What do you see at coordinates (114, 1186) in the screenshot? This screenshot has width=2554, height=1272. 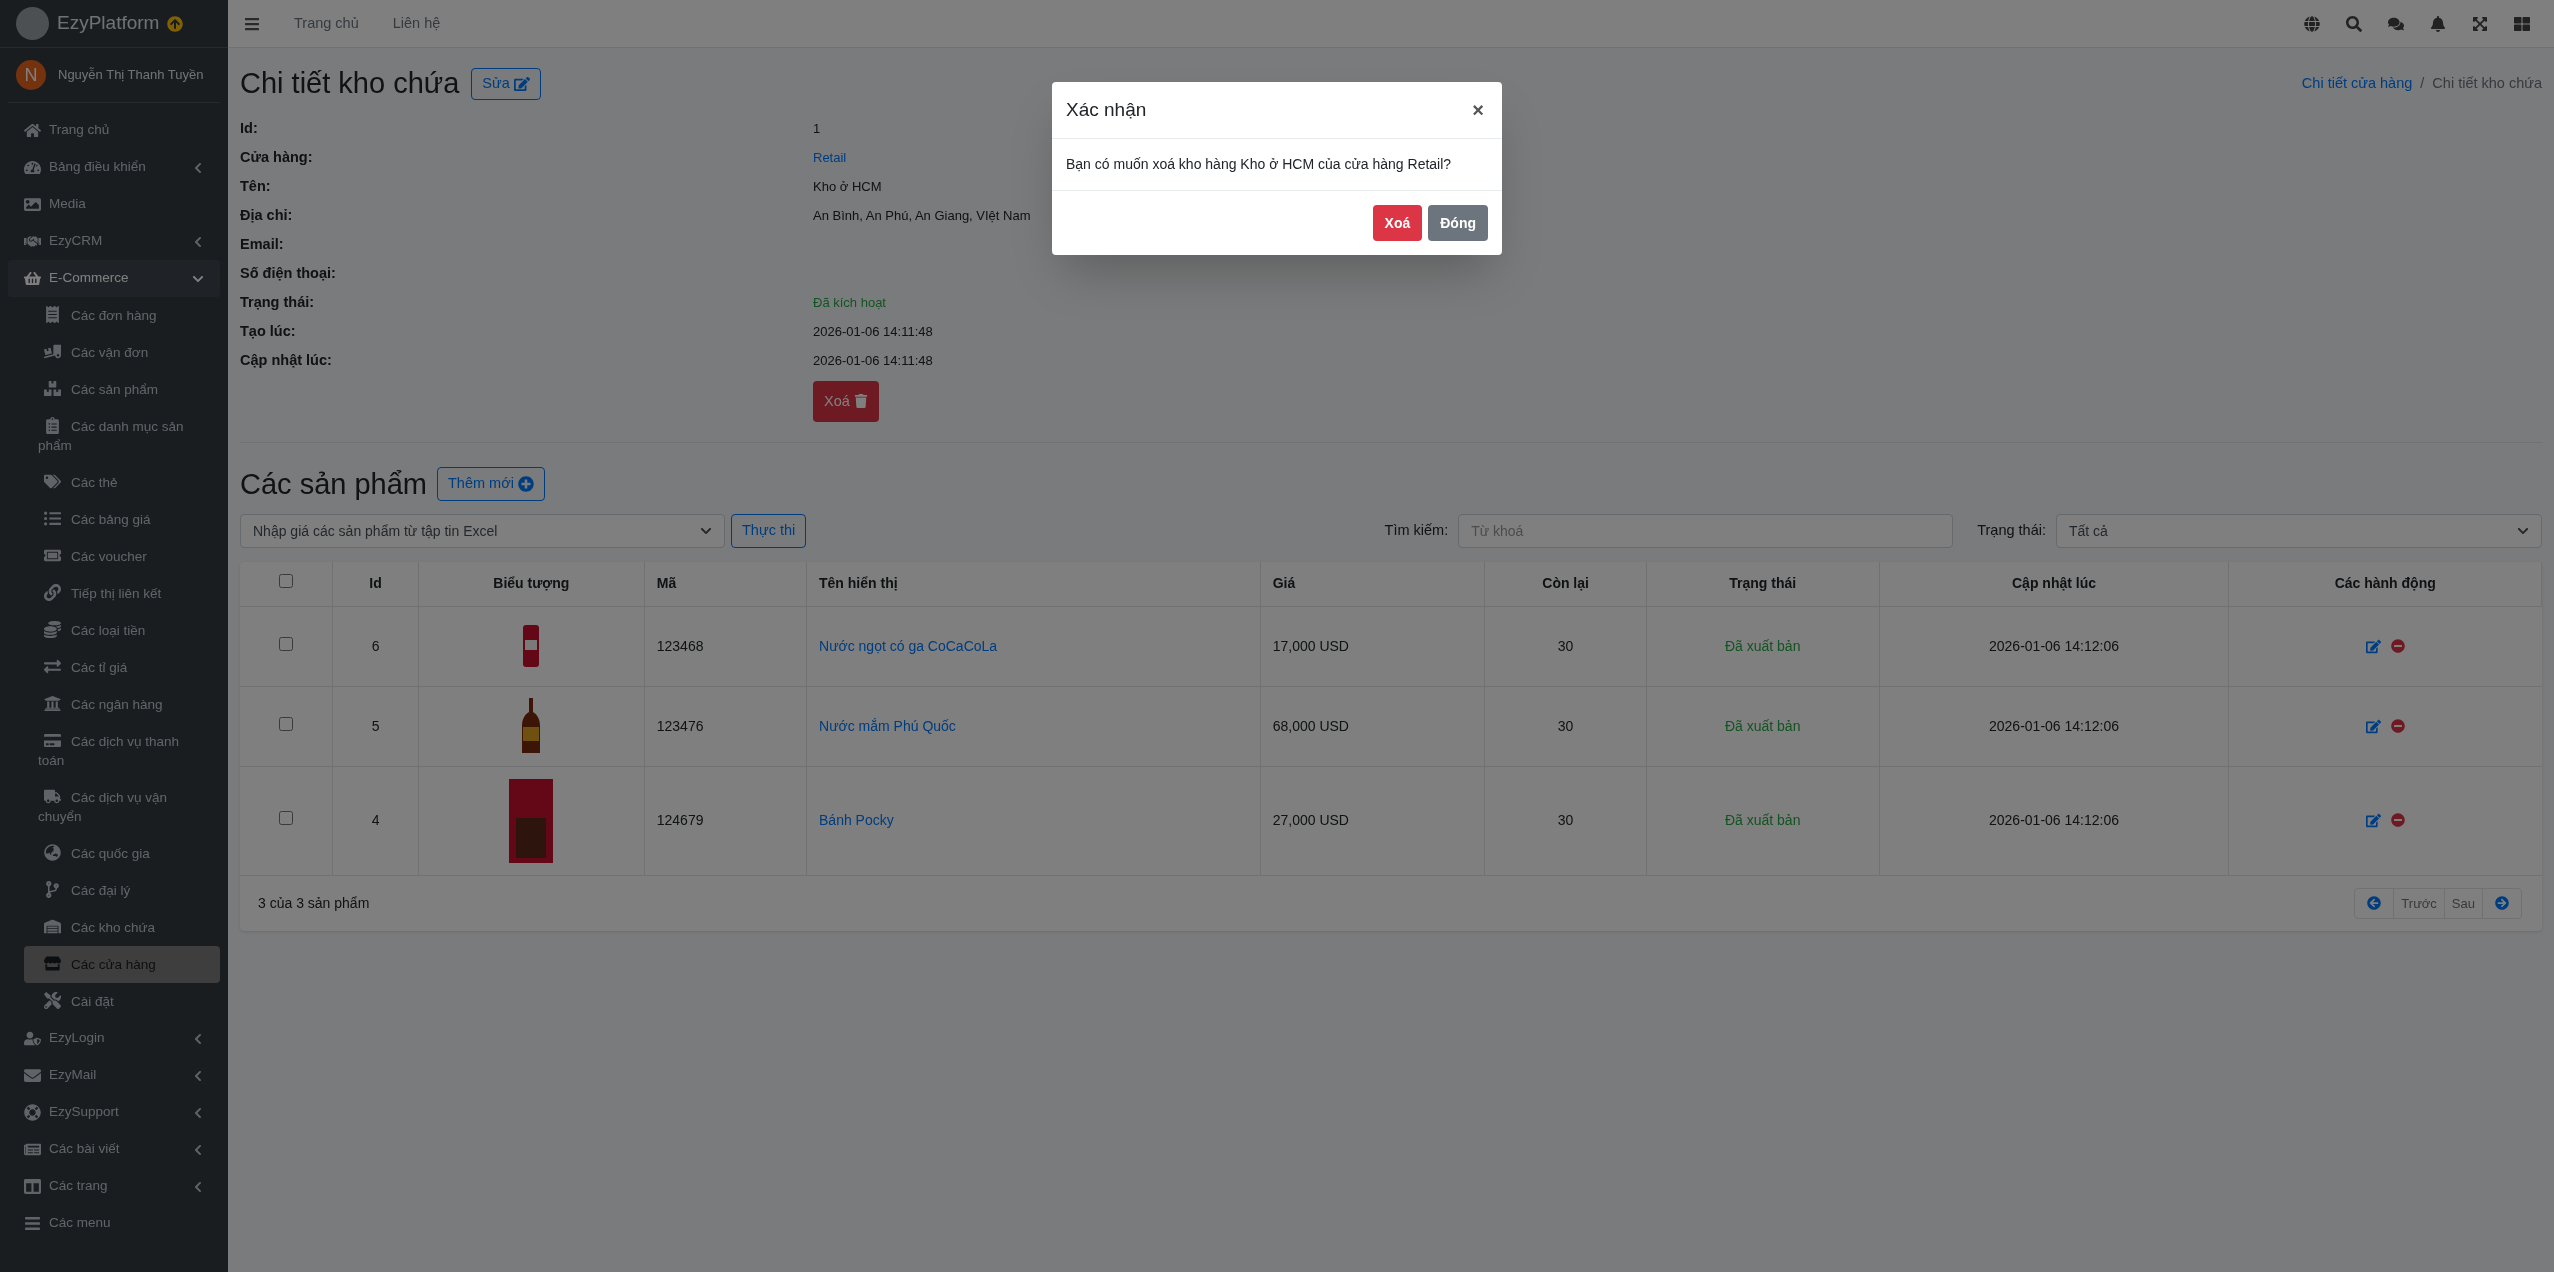 I see `sidebar-item: Các trang` at bounding box center [114, 1186].